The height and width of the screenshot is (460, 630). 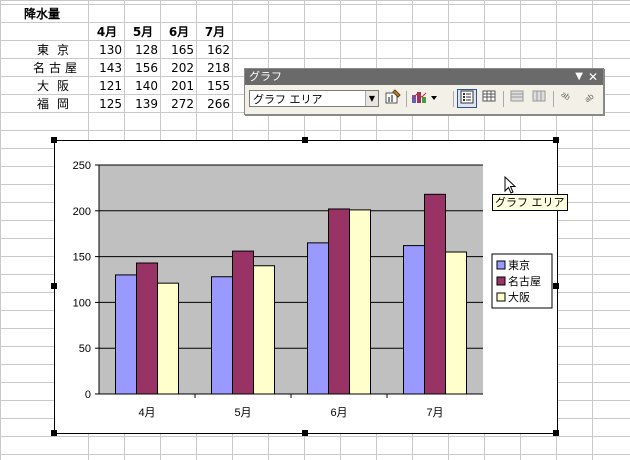 What do you see at coordinates (82, 212) in the screenshot?
I see `y-tick-label: 200` at bounding box center [82, 212].